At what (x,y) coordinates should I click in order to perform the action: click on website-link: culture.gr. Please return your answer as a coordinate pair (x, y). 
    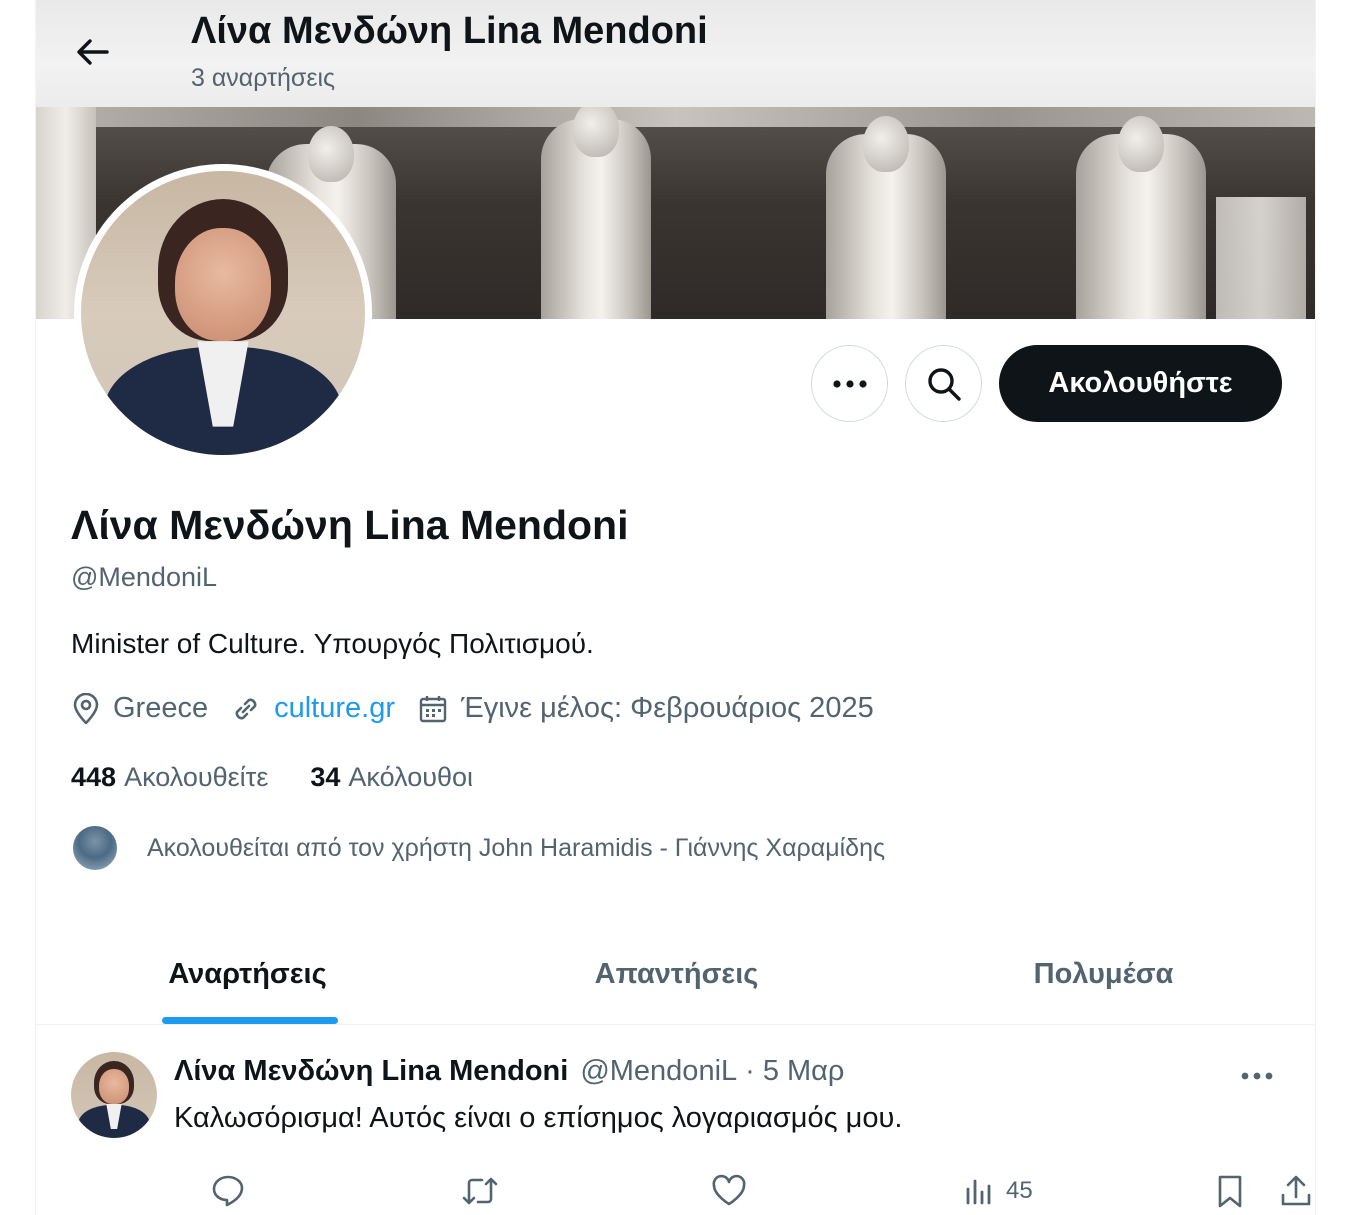
    Looking at the image, I should click on (334, 708).